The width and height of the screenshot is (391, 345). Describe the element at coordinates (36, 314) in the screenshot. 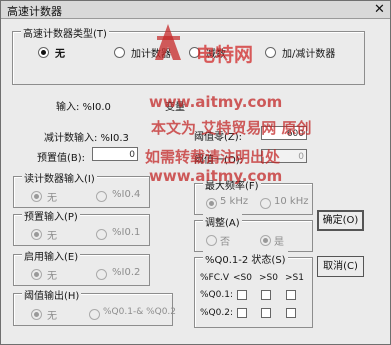

I see `threshold-out-none-radio` at that location.